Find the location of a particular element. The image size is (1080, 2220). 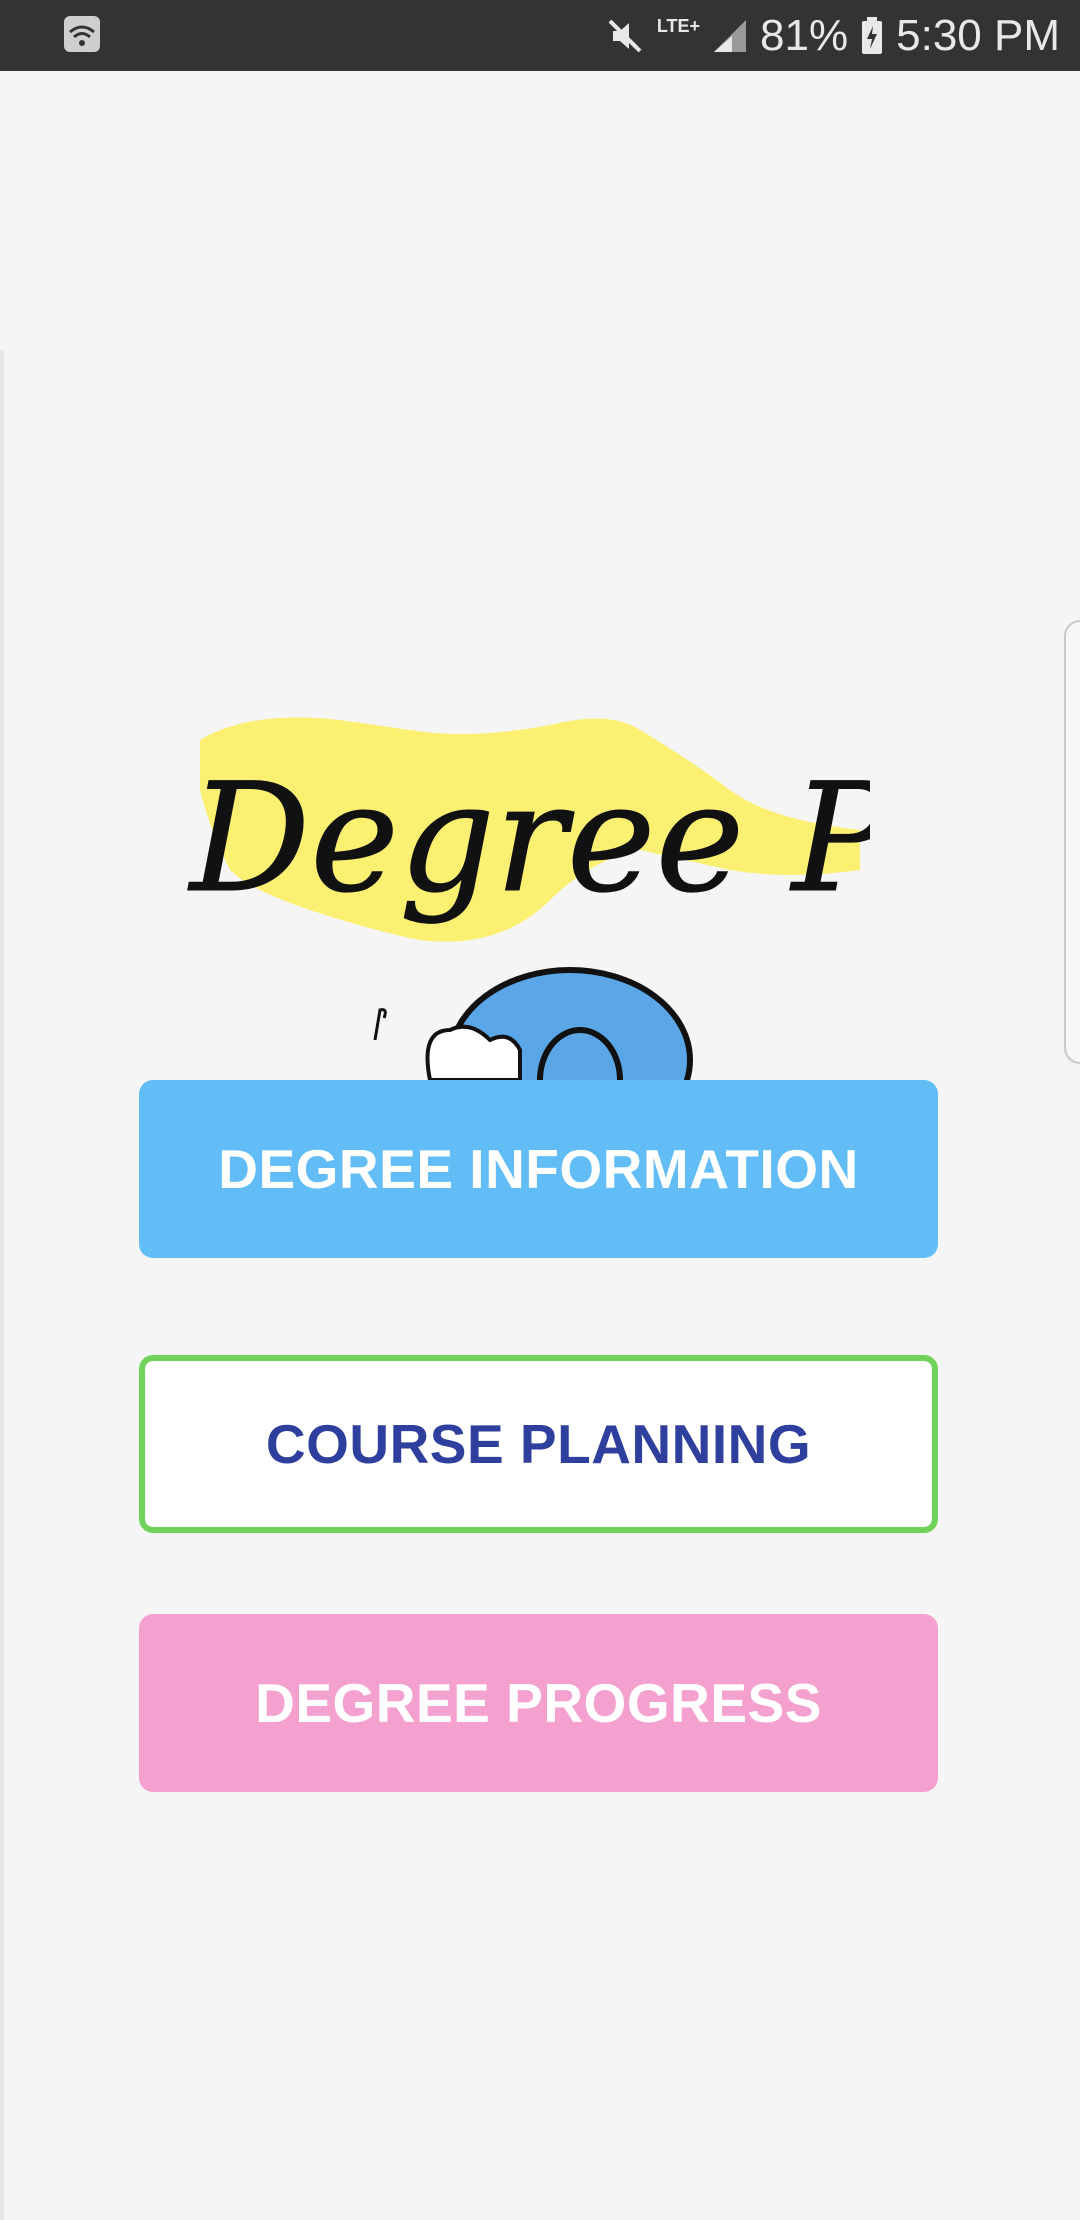

mute-icon is located at coordinates (625, 36).